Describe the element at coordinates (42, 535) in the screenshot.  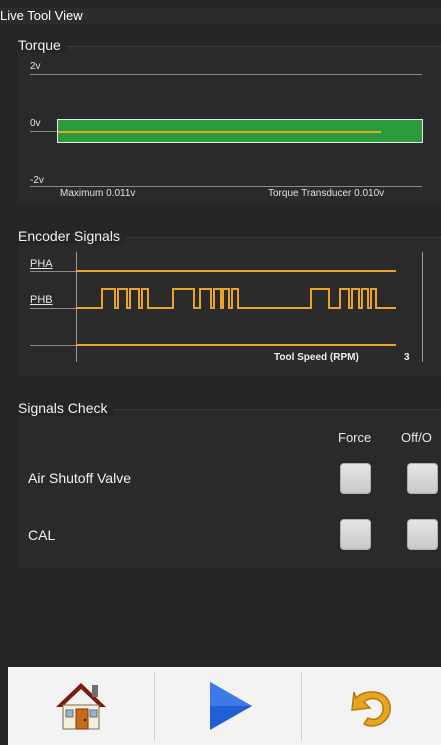
I see `row-cal: CAL` at that location.